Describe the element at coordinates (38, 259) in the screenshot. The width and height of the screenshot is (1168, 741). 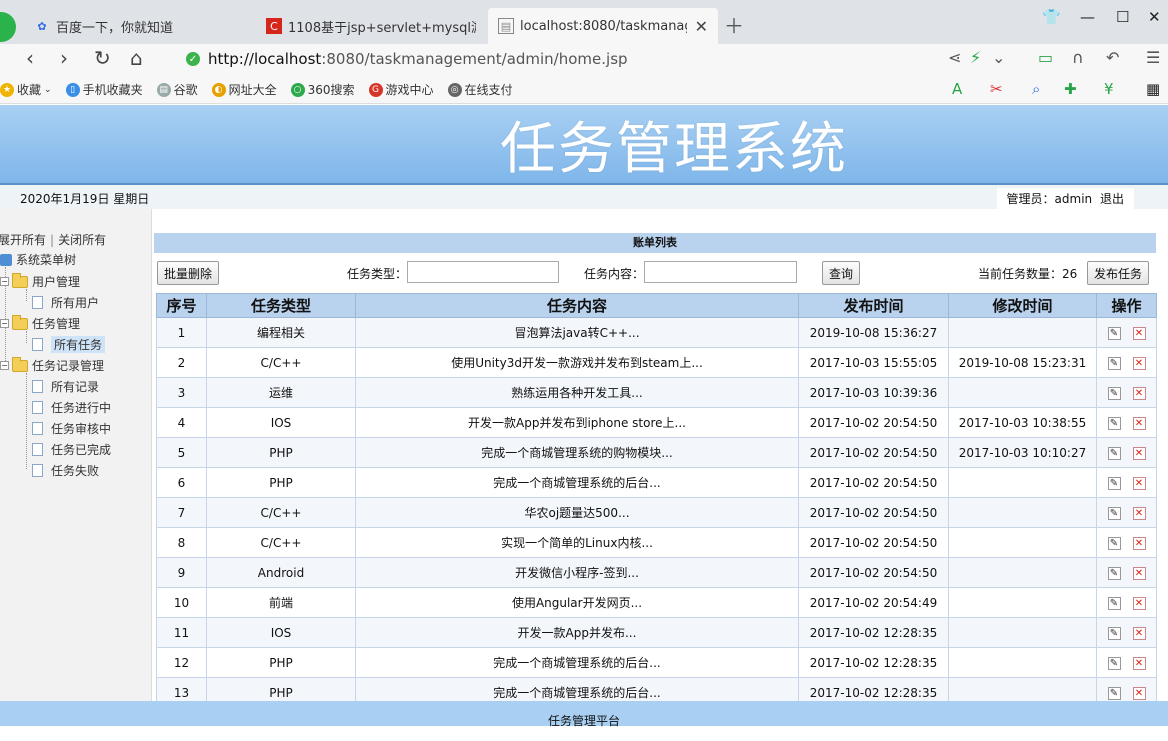
I see `tree-root: 系统菜单树` at that location.